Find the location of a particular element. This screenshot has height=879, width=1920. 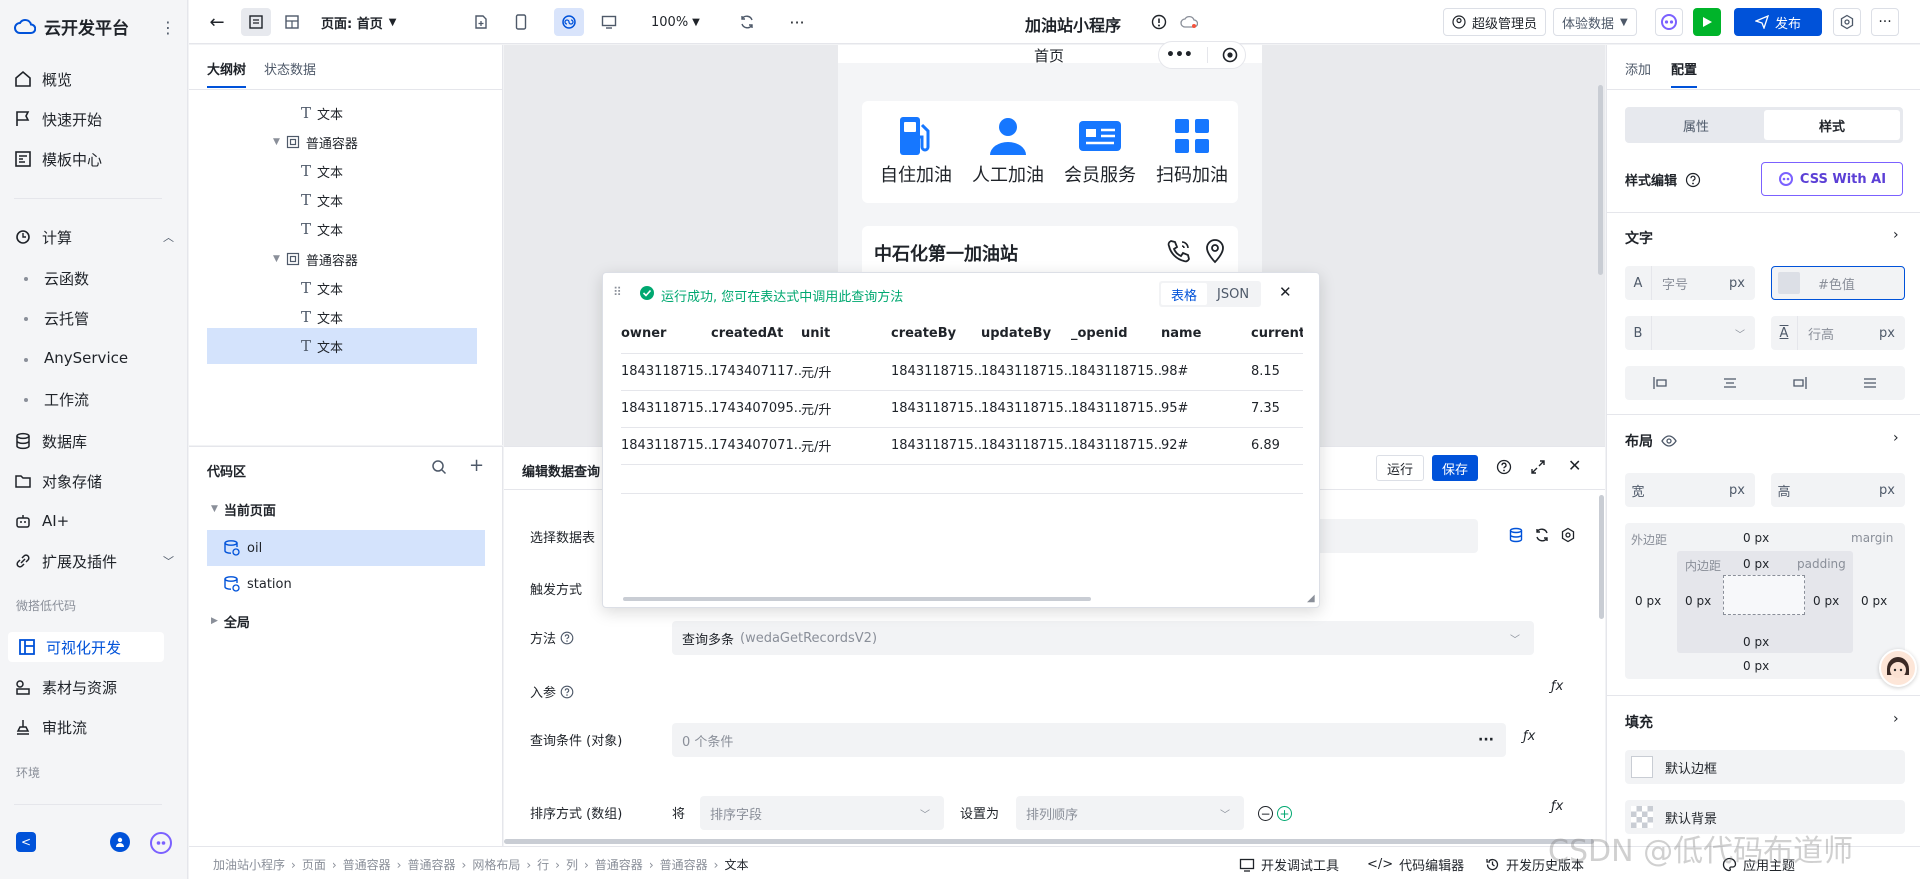

collapse-icon: < is located at coordinates (26, 842).